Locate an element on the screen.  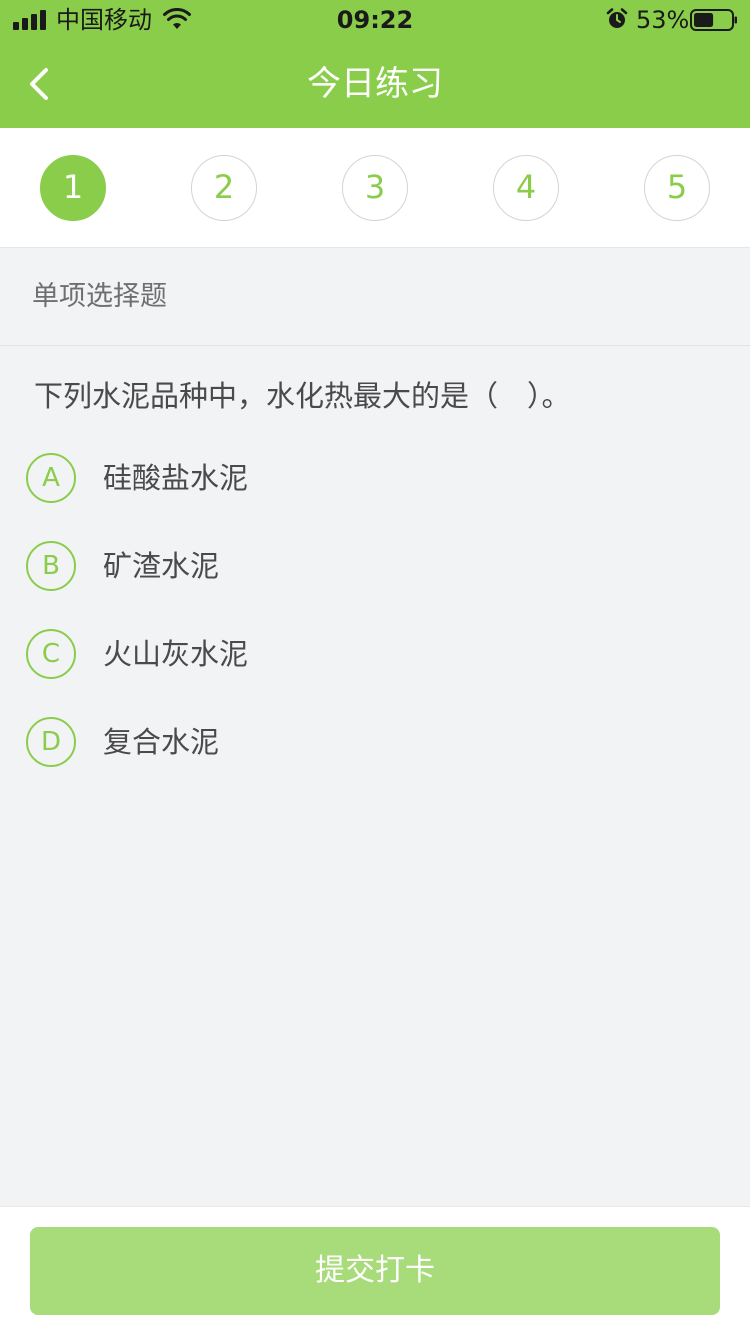
option-letter: A is located at coordinates (51, 478).